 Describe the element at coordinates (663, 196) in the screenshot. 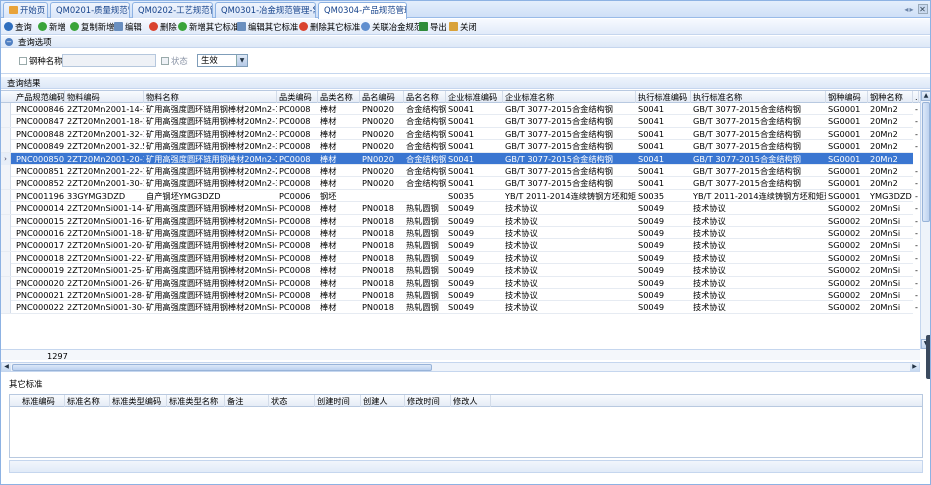

I see `table-cell: S0035` at that location.